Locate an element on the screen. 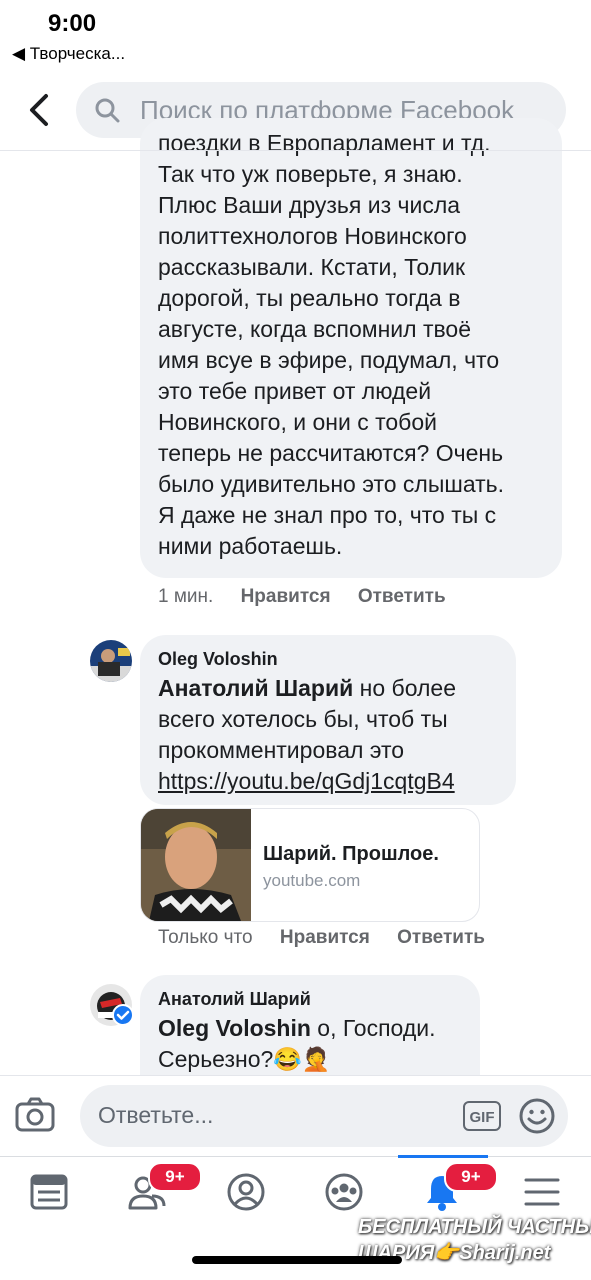 Image resolution: width=591 pixels, height=1280 pixels. video-thumbnail is located at coordinates (196, 865).